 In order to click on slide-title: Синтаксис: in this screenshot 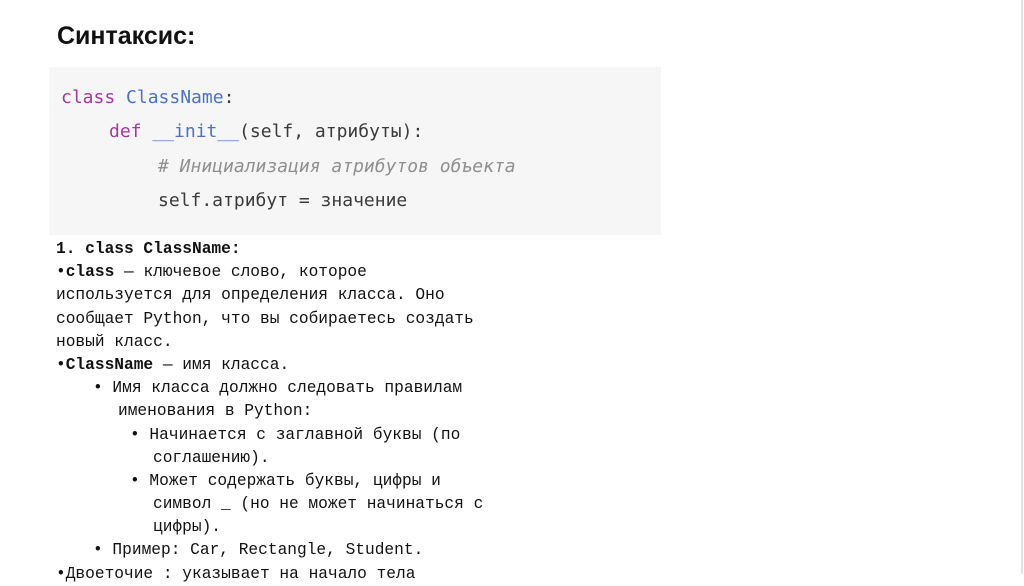, I will do `click(126, 36)`.